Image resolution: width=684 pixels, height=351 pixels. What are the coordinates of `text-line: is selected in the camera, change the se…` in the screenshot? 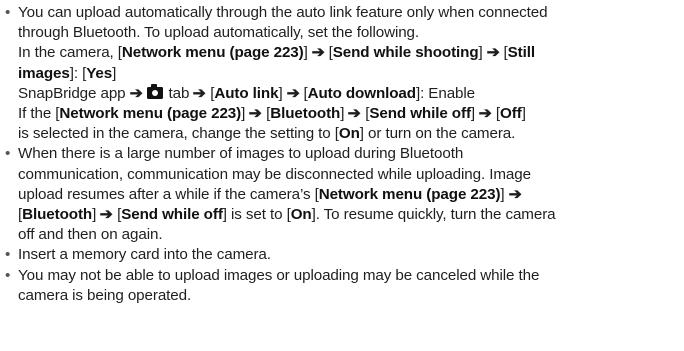 It's located at (351, 134).